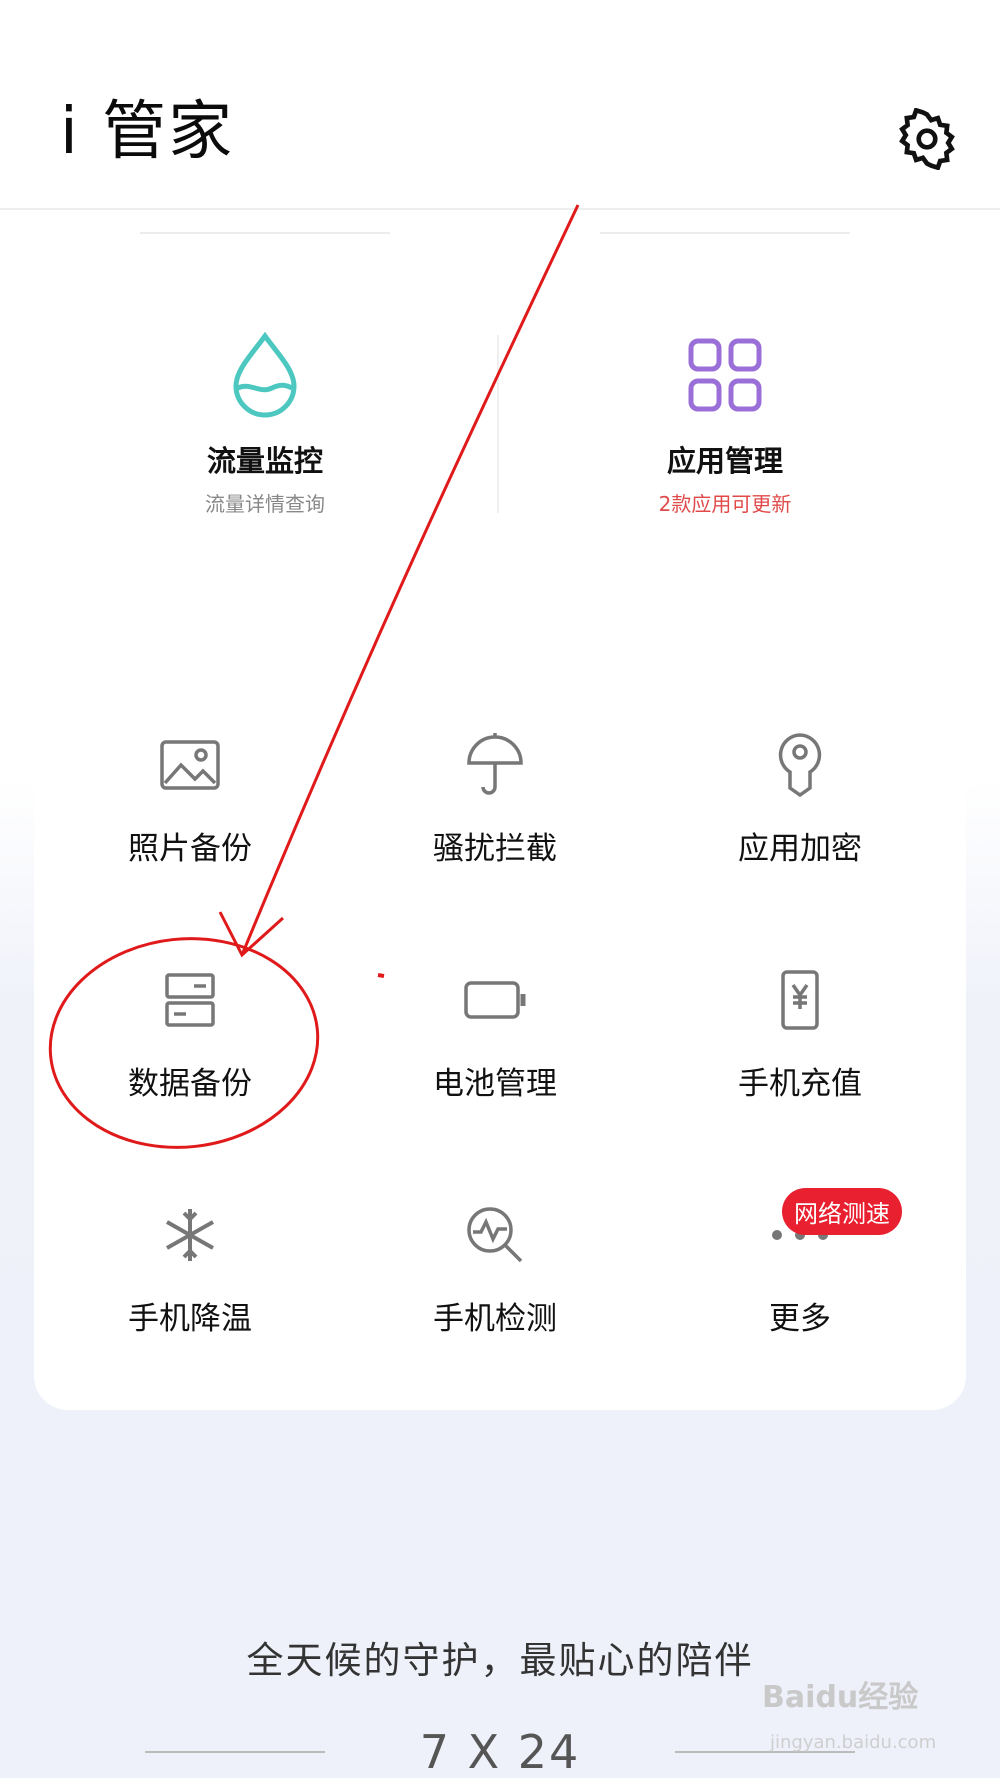 Image resolution: width=1000 pixels, height=1779 pixels. What do you see at coordinates (495, 849) in the screenshot?
I see `tool-label: 骚扰拦截` at bounding box center [495, 849].